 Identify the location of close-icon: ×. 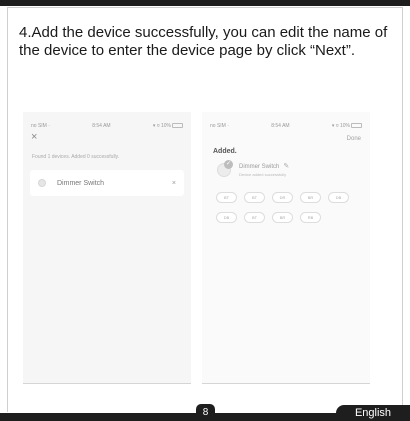
(34, 137).